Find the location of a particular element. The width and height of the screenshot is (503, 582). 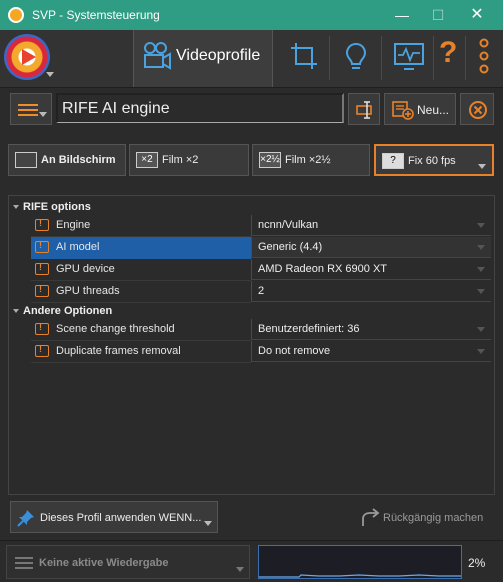

play-icon is located at coordinates (29, 57).